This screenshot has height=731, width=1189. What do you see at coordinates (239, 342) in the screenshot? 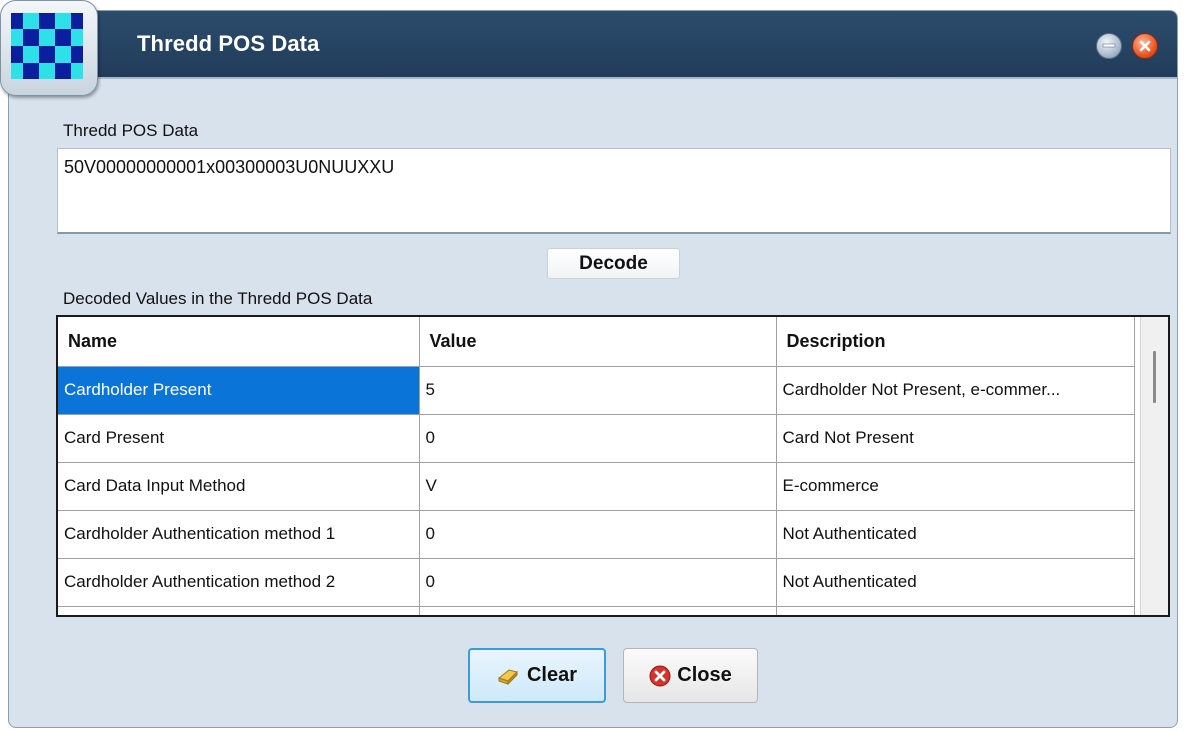
I see `column-header-name: Name` at bounding box center [239, 342].